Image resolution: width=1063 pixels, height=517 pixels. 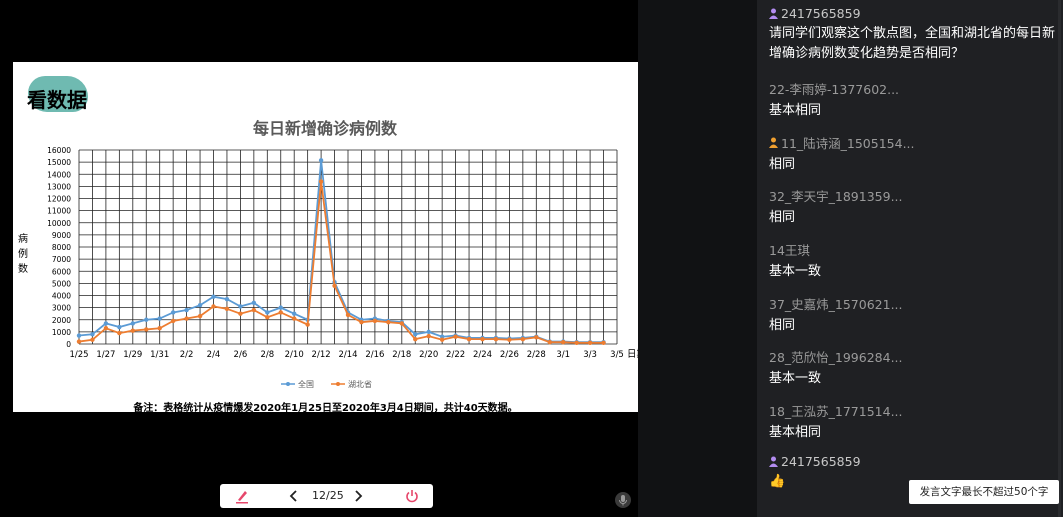 I want to click on x-tick-label: 2/22, so click(x=455, y=355).